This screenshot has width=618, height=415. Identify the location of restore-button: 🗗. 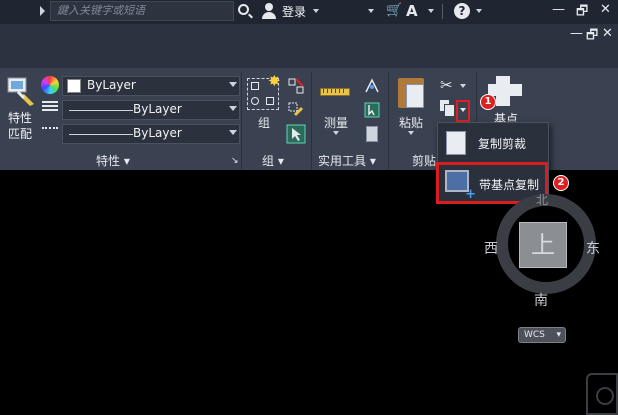
(582, 13).